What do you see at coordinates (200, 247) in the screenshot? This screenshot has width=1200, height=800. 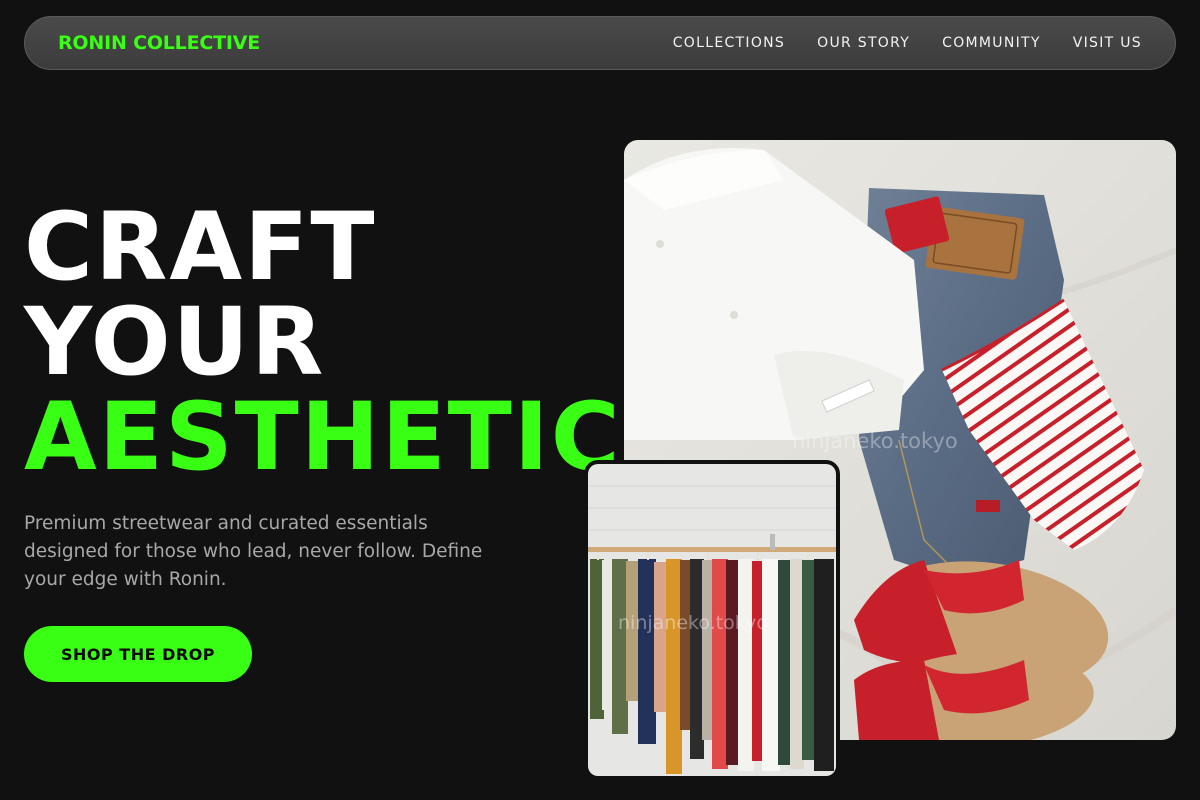 I see `headline-line-1: CRAFT` at bounding box center [200, 247].